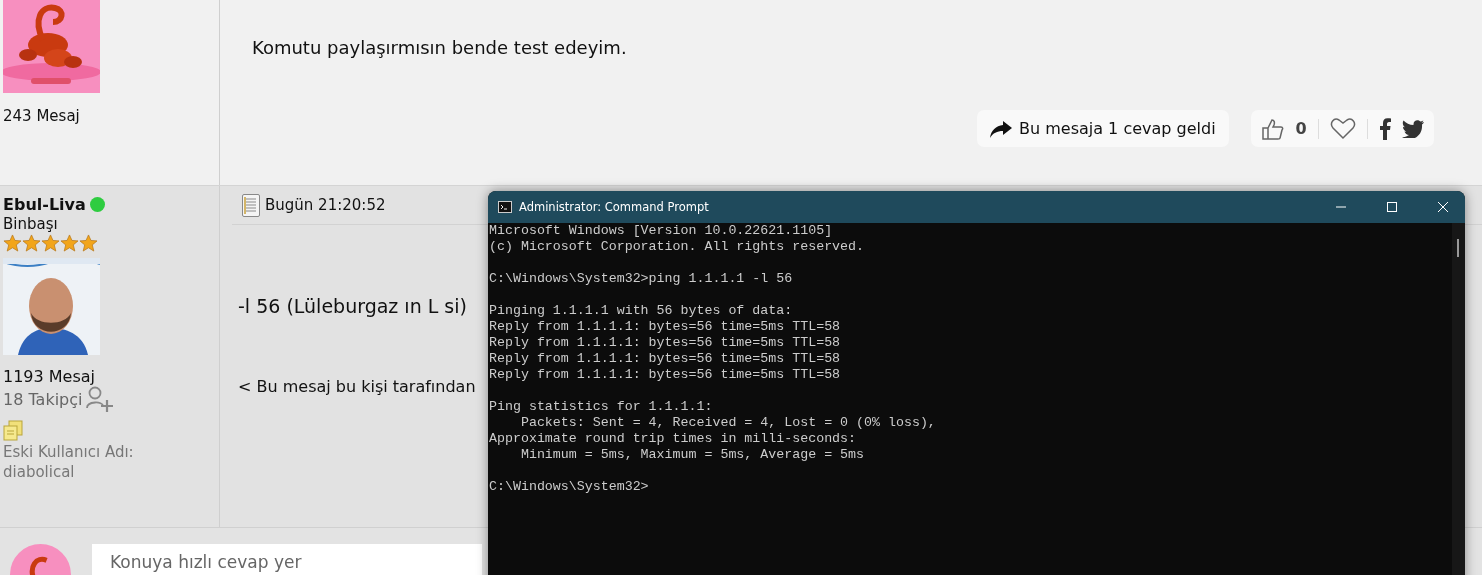  Describe the element at coordinates (1458, 399) in the screenshot. I see `scrollbar` at that location.